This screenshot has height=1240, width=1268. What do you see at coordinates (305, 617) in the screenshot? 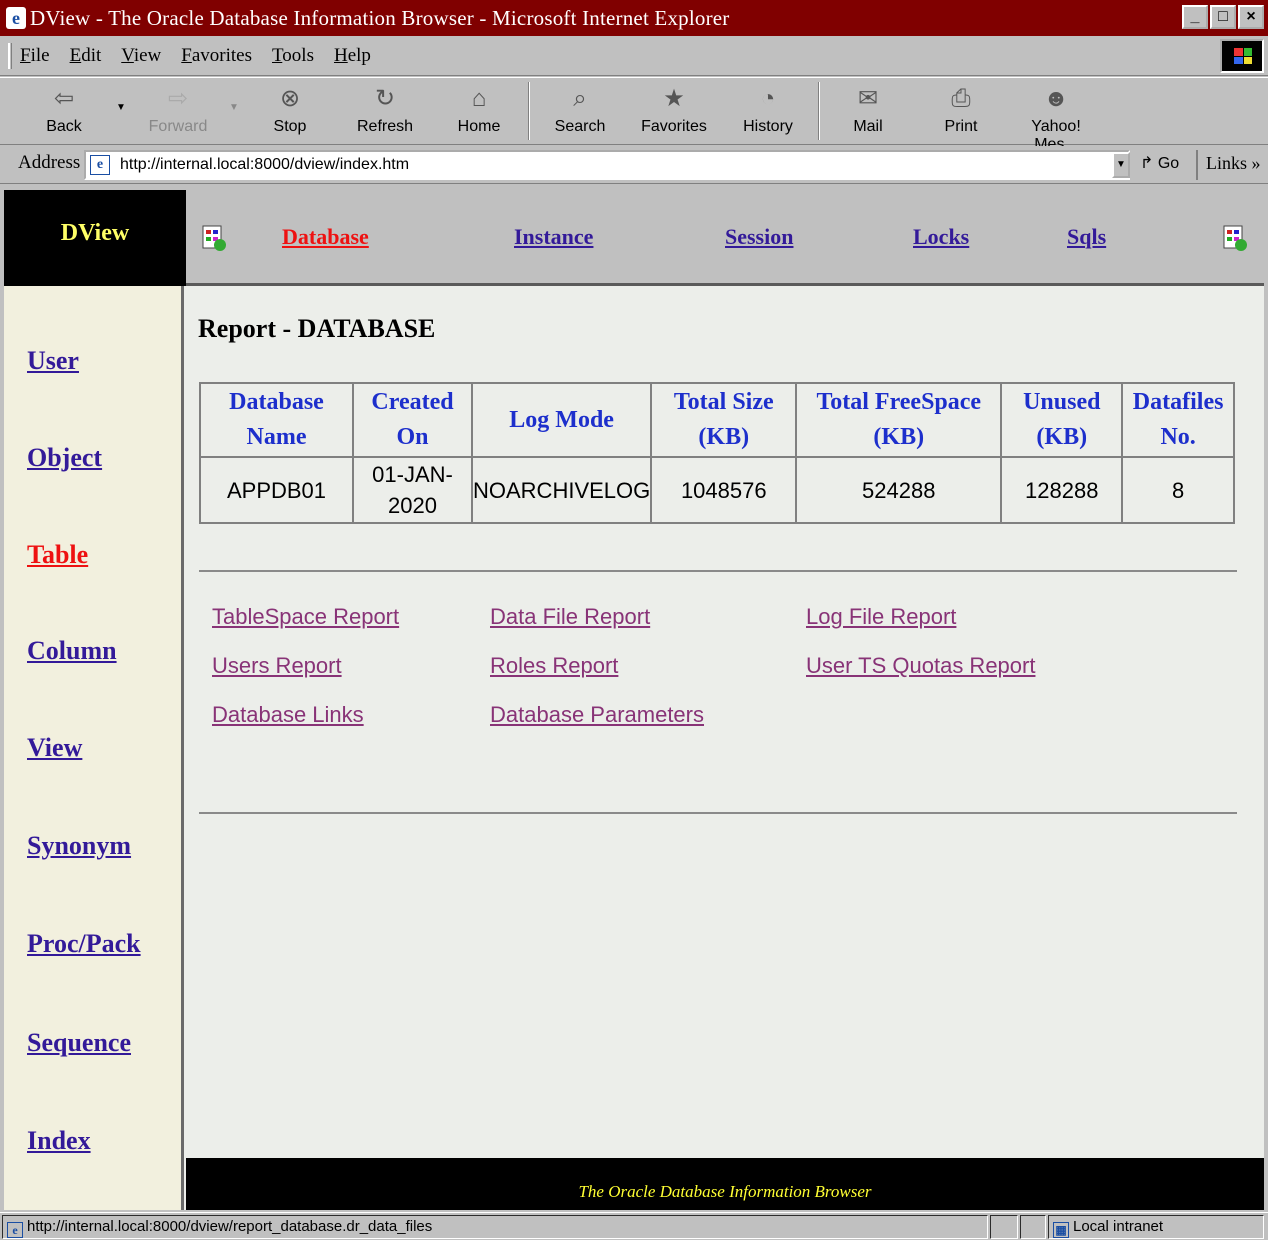
I see `link-tablespace-report: TableSpace Report` at bounding box center [305, 617].